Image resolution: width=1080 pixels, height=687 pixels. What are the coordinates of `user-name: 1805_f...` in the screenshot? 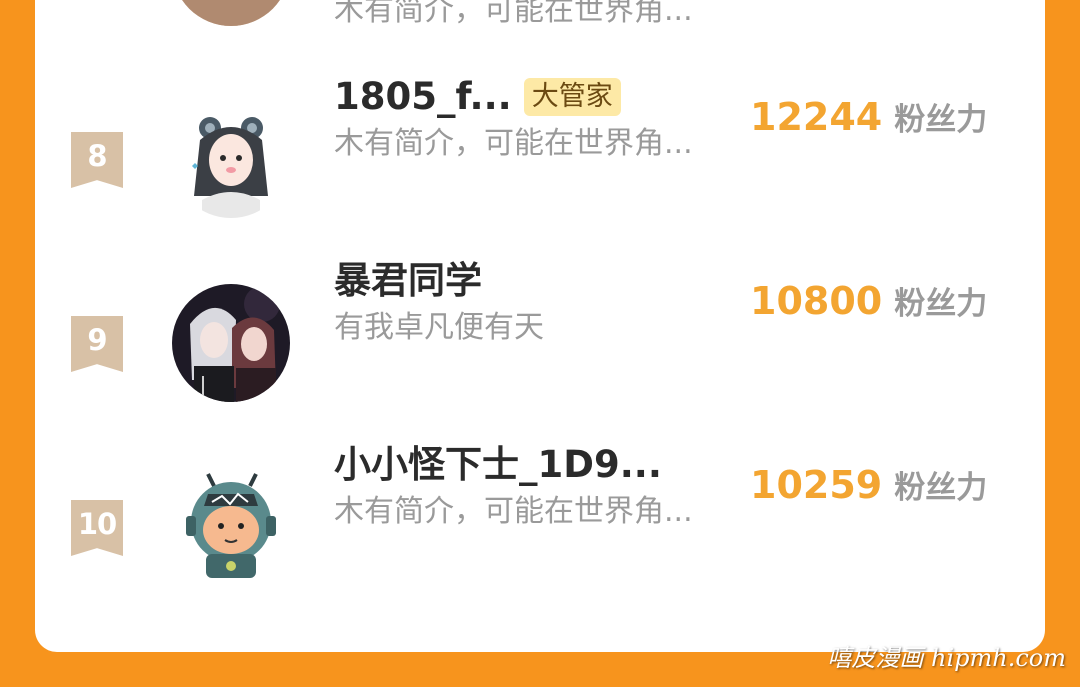 It's located at (423, 97).